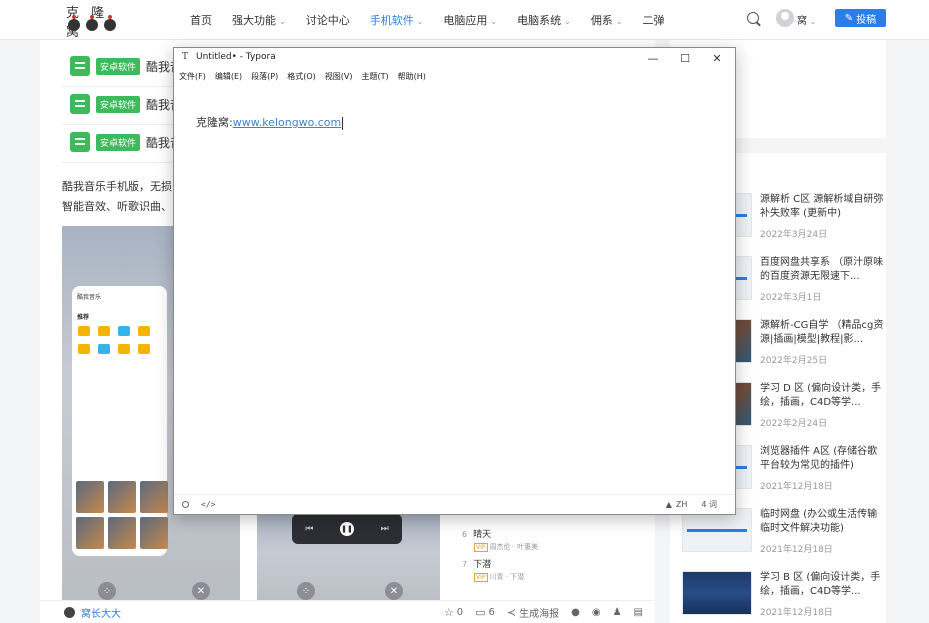 The height and width of the screenshot is (623, 929). What do you see at coordinates (454, 58) in the screenshot?
I see `titlebar: T Untitled• - Typora — ☐ ✕` at bounding box center [454, 58].